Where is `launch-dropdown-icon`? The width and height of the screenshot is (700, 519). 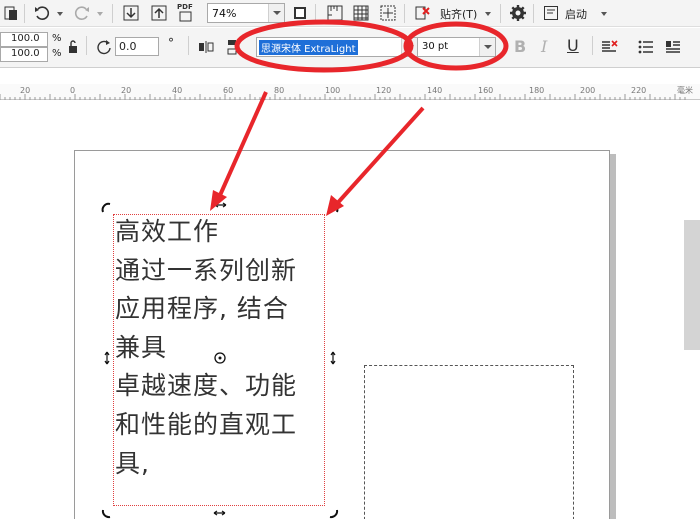 launch-dropdown-icon is located at coordinates (604, 14).